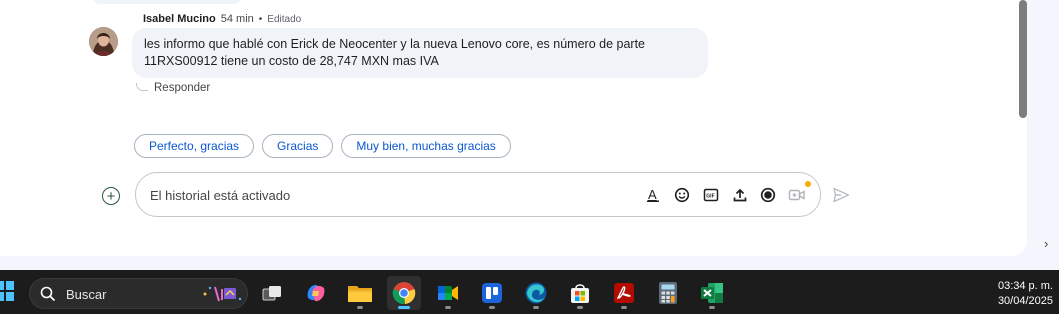 This screenshot has width=1059, height=314. Describe the element at coordinates (298, 146) in the screenshot. I see `smart-reply-chip: Gracias` at that location.